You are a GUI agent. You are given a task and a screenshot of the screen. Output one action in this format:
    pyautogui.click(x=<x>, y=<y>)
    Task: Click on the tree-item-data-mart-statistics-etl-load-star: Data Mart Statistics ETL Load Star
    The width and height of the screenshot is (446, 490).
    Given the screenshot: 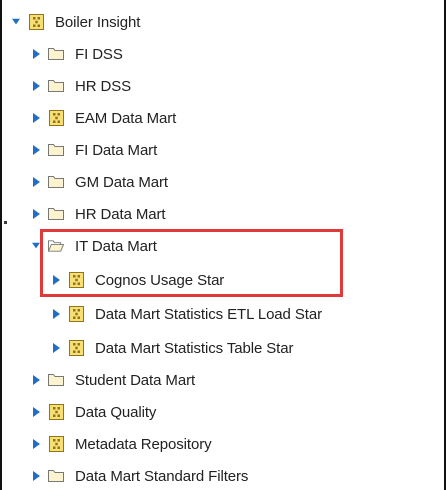 What is the action you would take?
    pyautogui.click(x=187, y=314)
    